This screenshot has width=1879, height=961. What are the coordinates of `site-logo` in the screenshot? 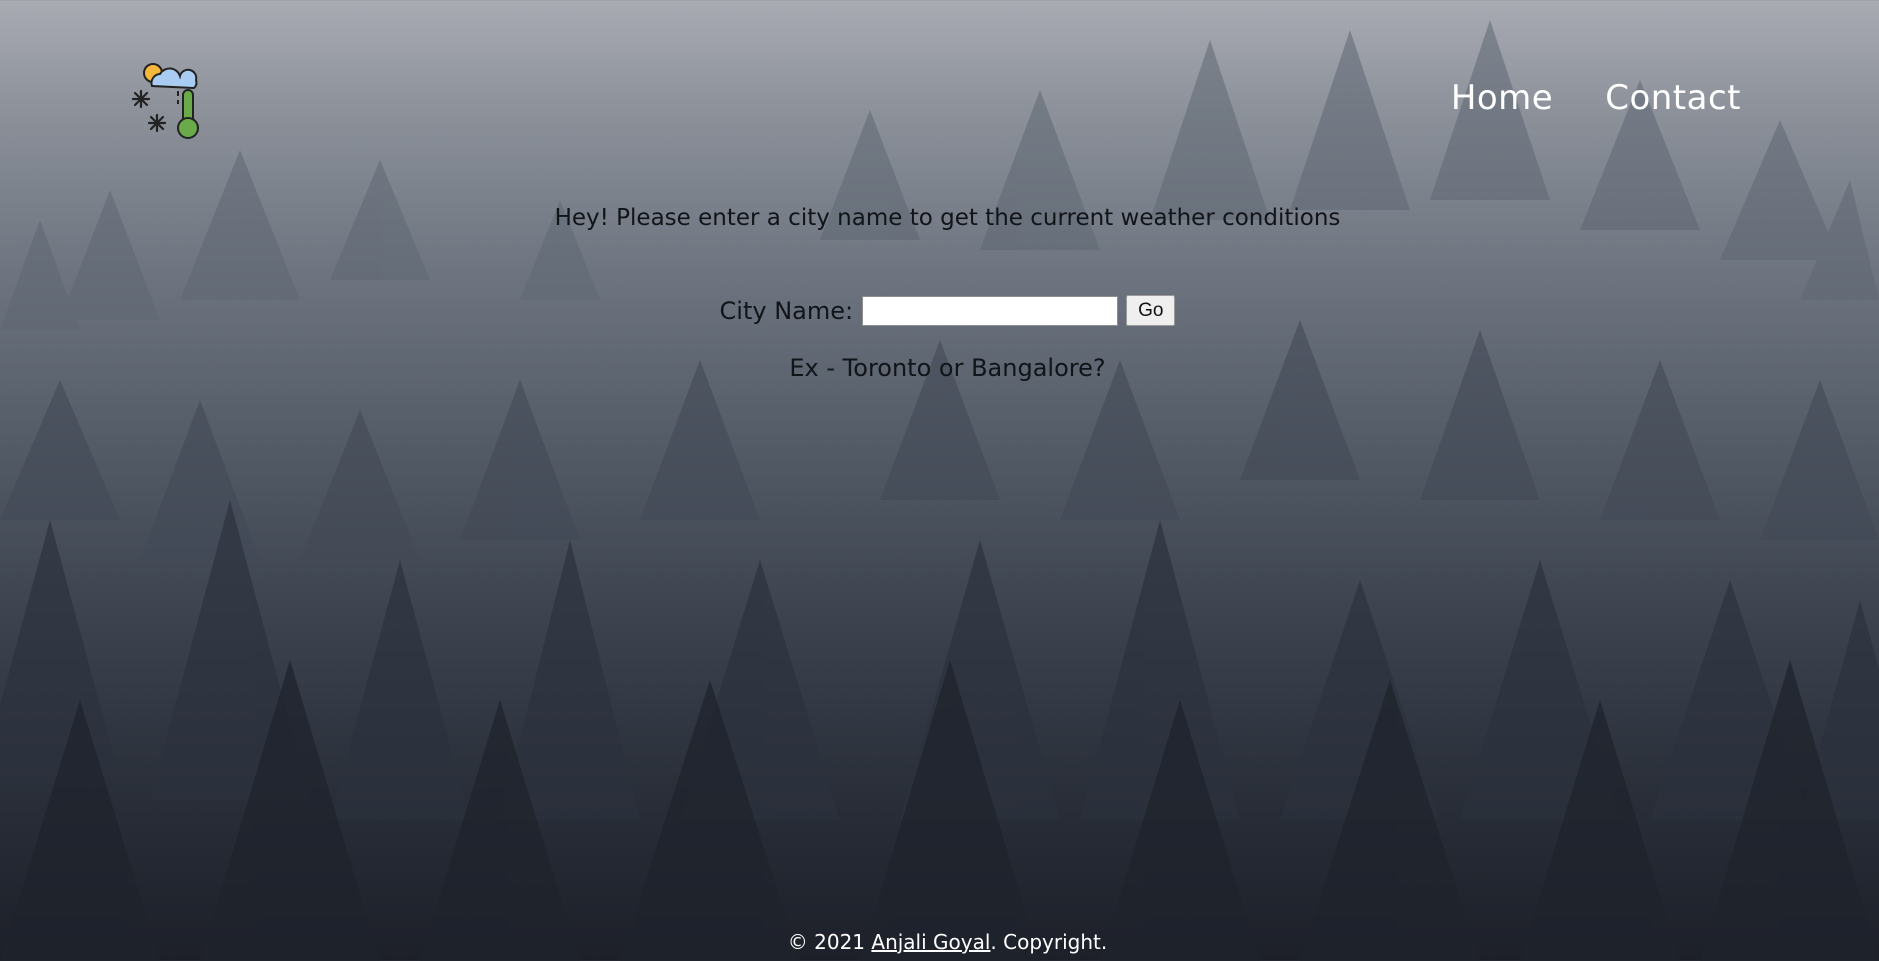 It's located at (171, 101).